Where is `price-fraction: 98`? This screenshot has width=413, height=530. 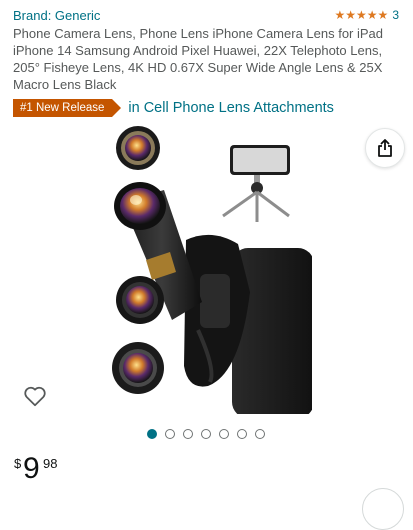
price-fraction: 98 is located at coordinates (50, 463).